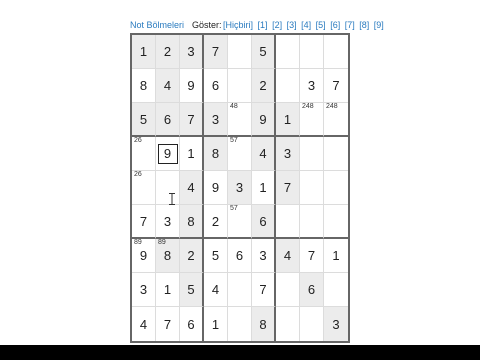  What do you see at coordinates (336, 52) in the screenshot?
I see `sudoku-cell-r1c9` at bounding box center [336, 52].